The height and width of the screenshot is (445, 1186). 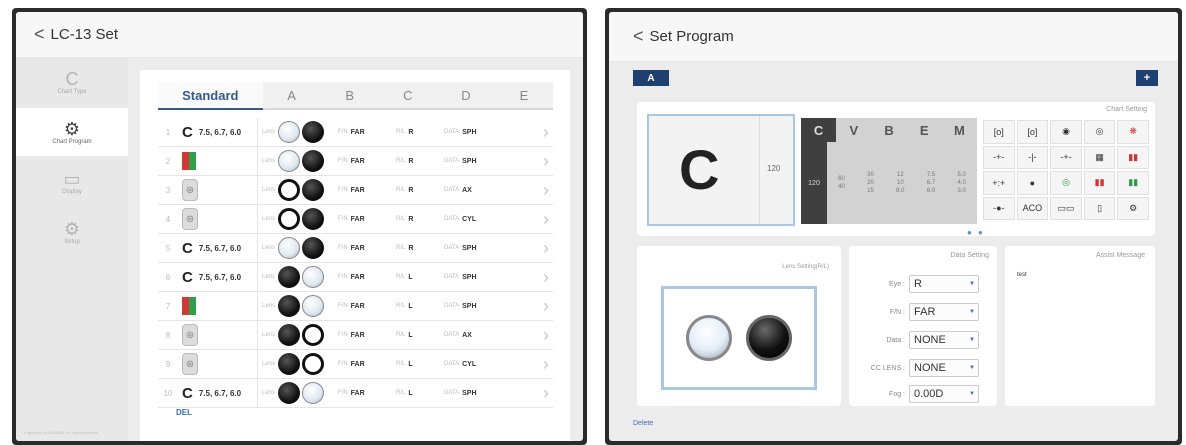 I want to click on program-tabs: Standard A B C D E, so click(x=356, y=96).